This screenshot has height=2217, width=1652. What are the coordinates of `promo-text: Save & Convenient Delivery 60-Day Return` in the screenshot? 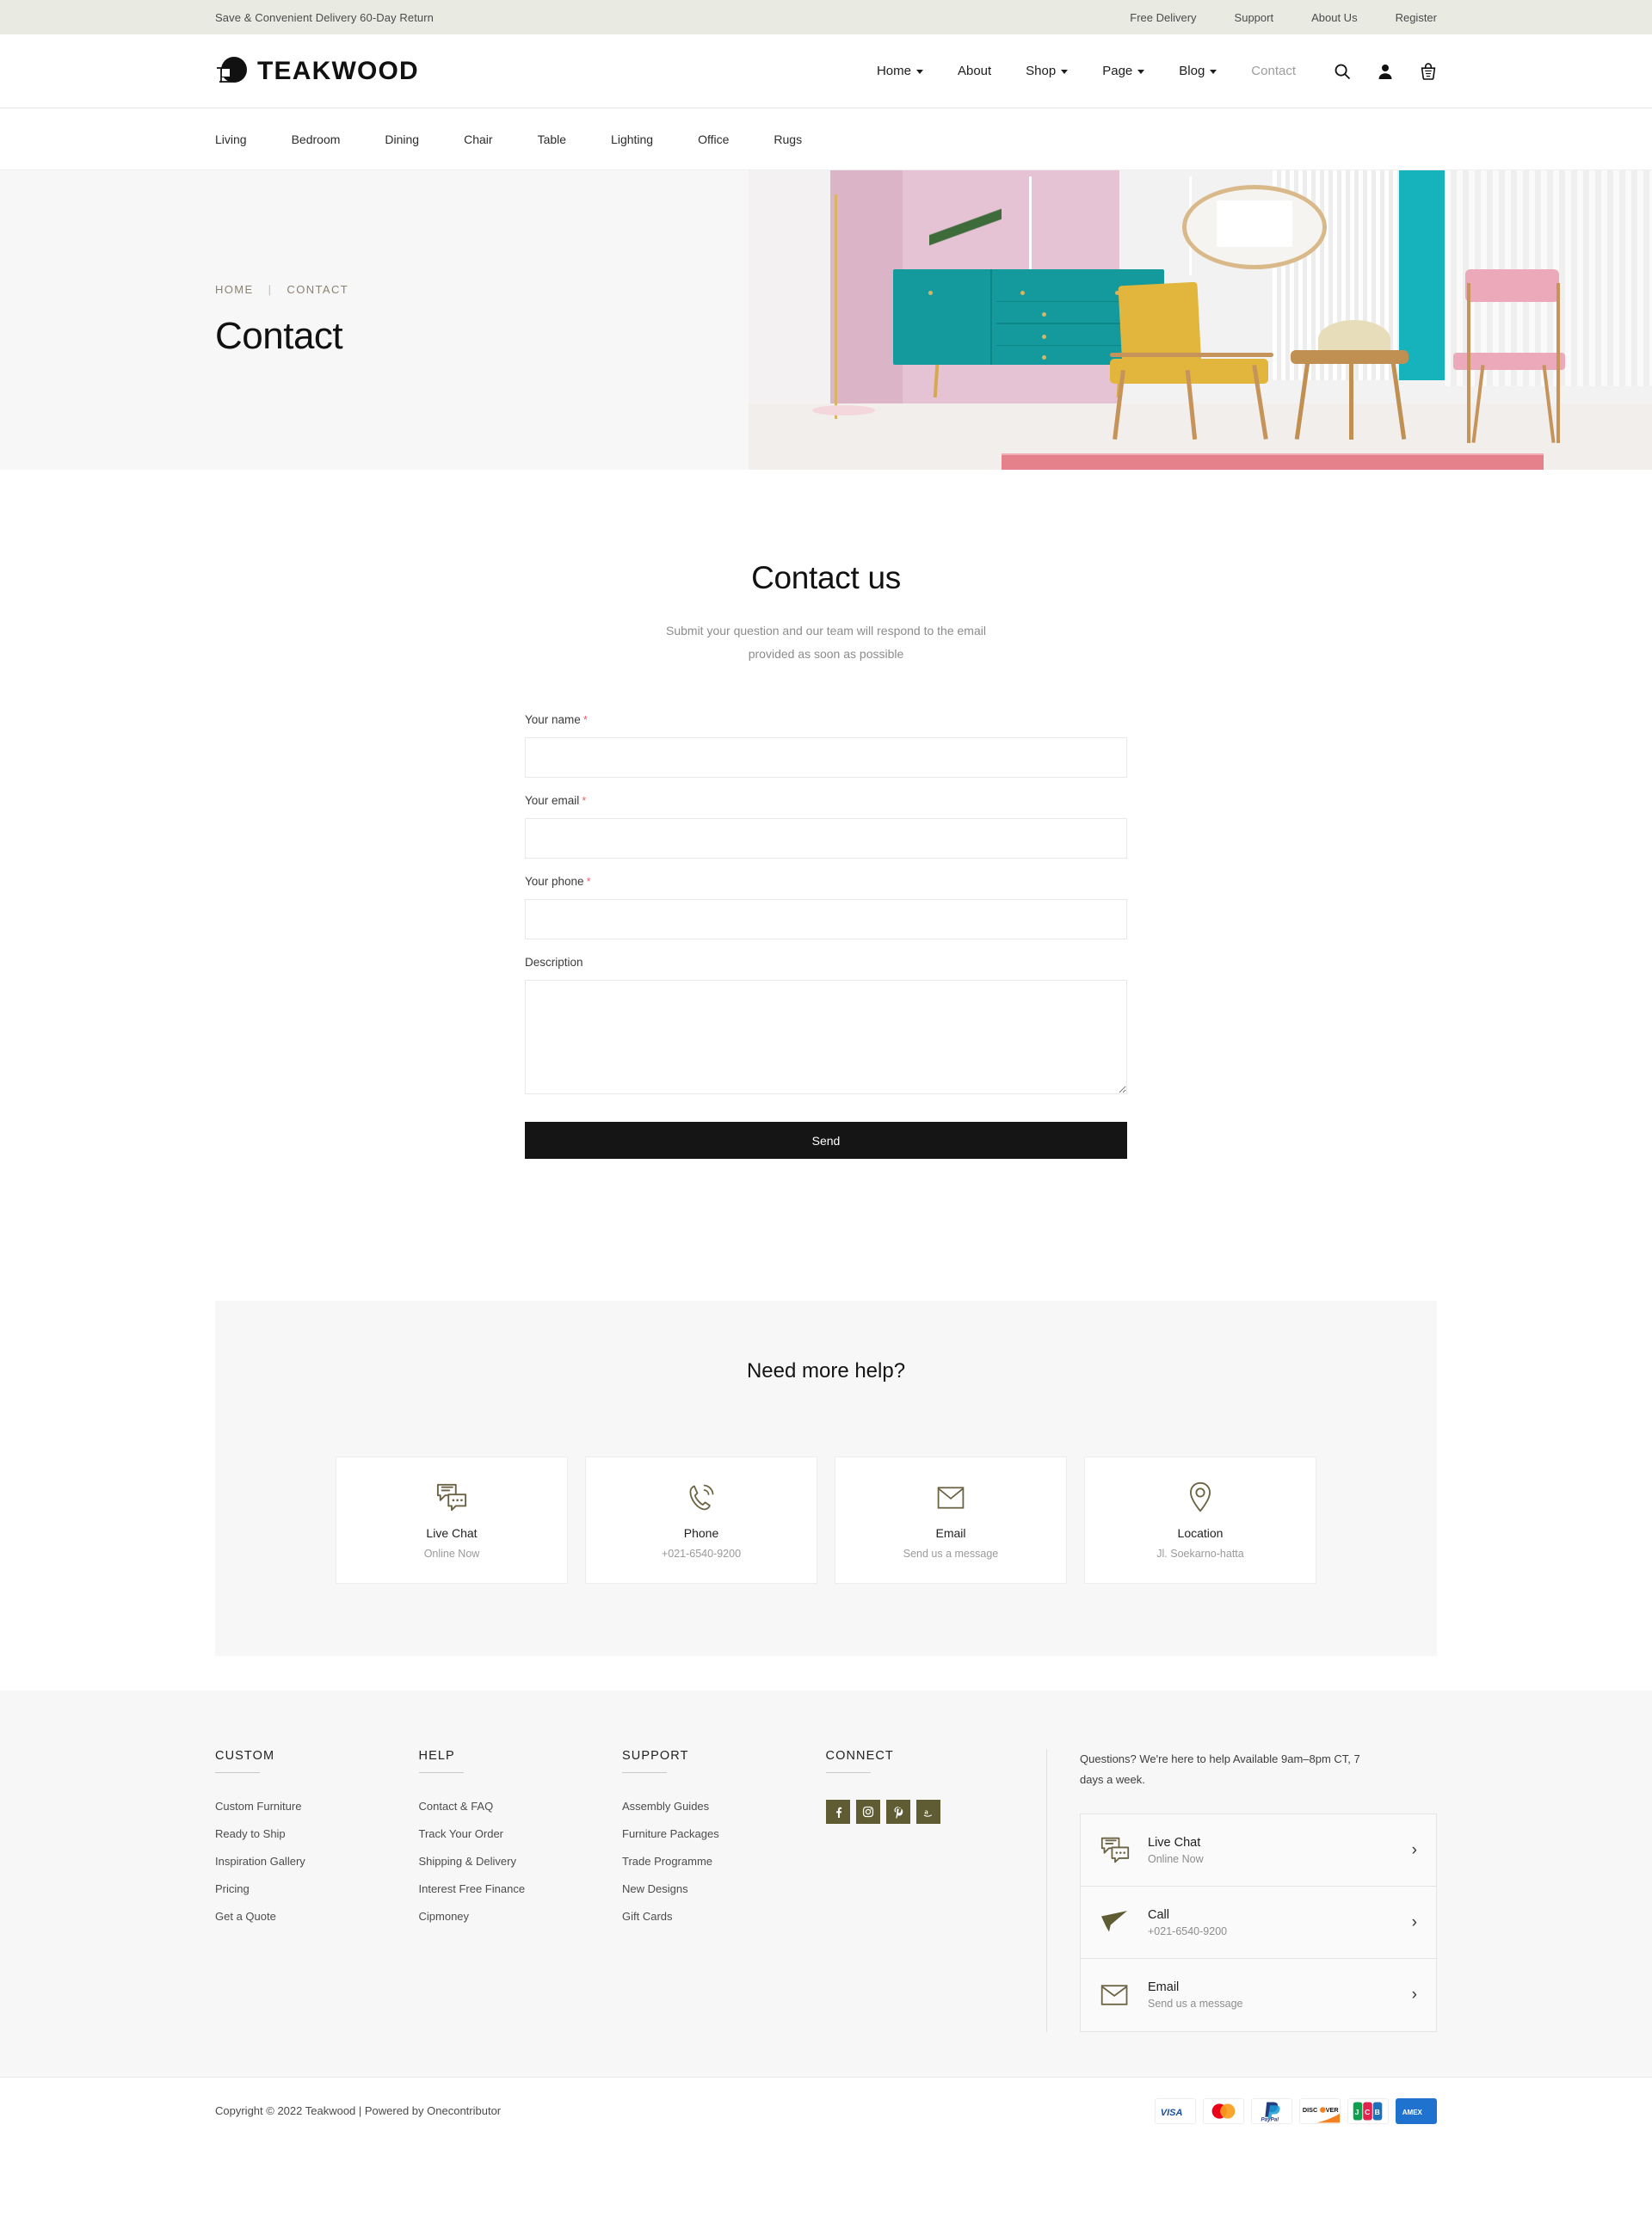 It's located at (325, 17).